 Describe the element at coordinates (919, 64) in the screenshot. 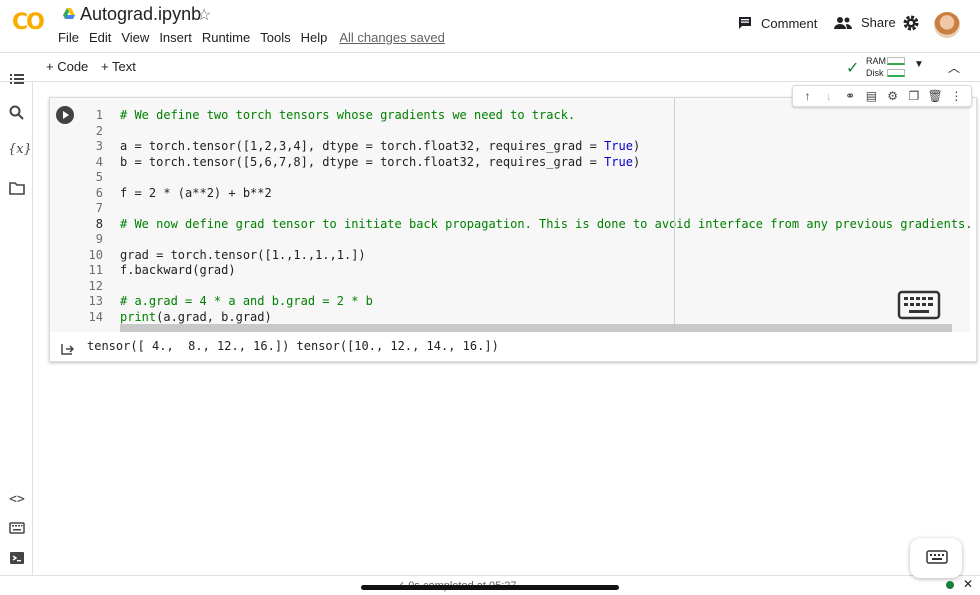

I see `caret-down-icon: ▼` at that location.